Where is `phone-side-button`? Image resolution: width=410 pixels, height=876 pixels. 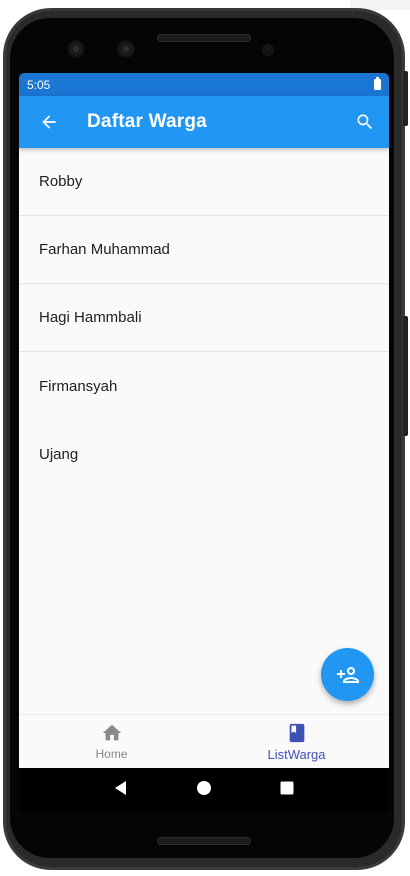 phone-side-button is located at coordinates (405, 98).